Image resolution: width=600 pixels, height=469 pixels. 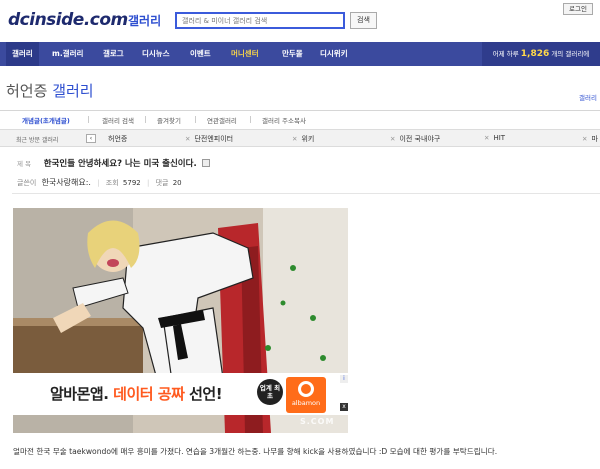 I want to click on visitor-suffix: 개의 갤러리에, so click(x=570, y=54).